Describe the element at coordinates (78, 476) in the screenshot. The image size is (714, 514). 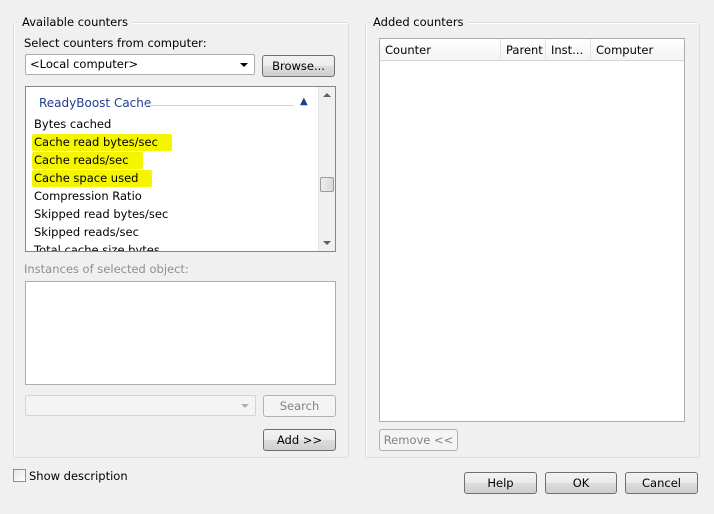
I see `show-description-label: Show description` at that location.